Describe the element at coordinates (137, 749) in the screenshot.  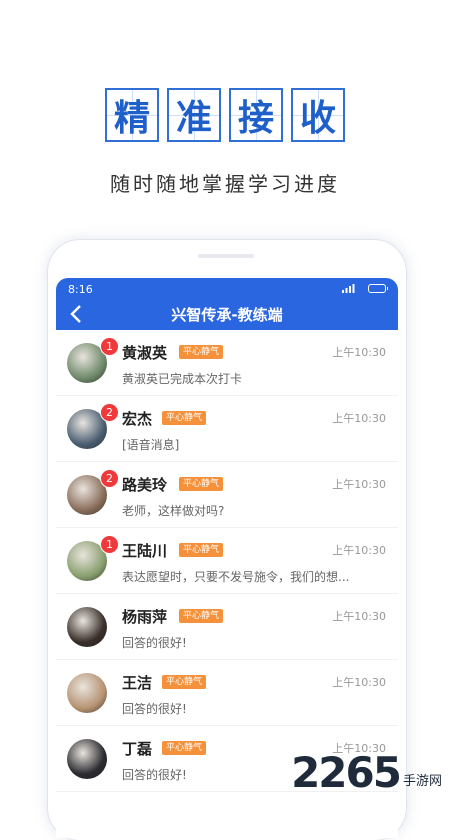
I see `contact-name: 丁磊` at that location.